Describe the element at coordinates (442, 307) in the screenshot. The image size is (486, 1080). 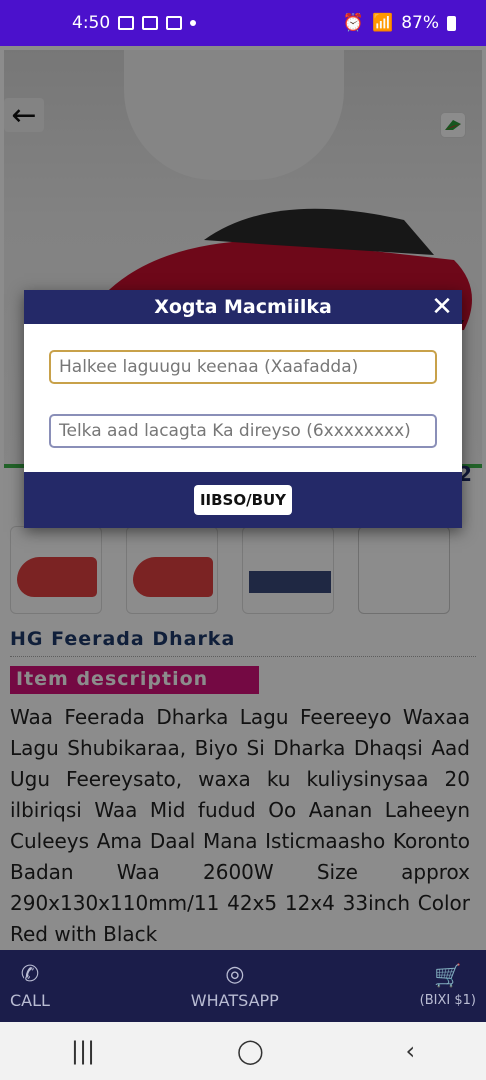
I see `close-icon: ✕` at that location.